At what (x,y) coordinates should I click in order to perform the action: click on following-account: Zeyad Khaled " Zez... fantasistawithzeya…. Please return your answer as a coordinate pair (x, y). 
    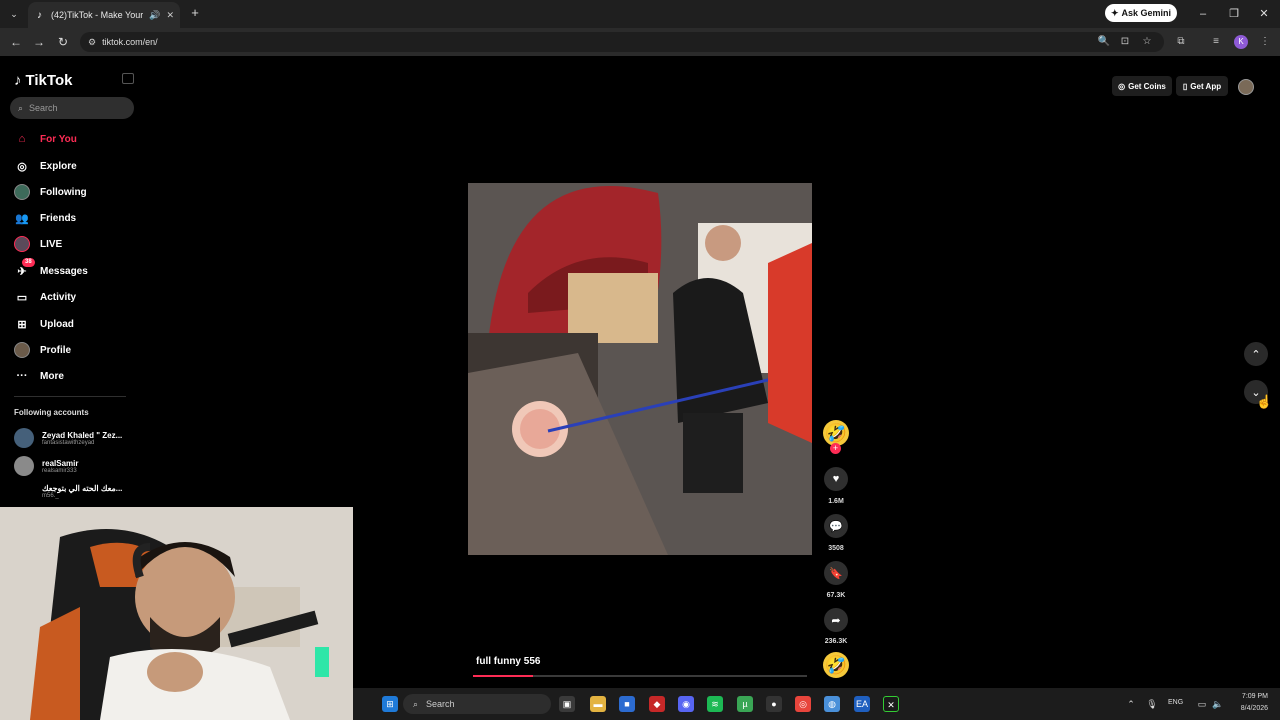
    Looking at the image, I should click on (68, 438).